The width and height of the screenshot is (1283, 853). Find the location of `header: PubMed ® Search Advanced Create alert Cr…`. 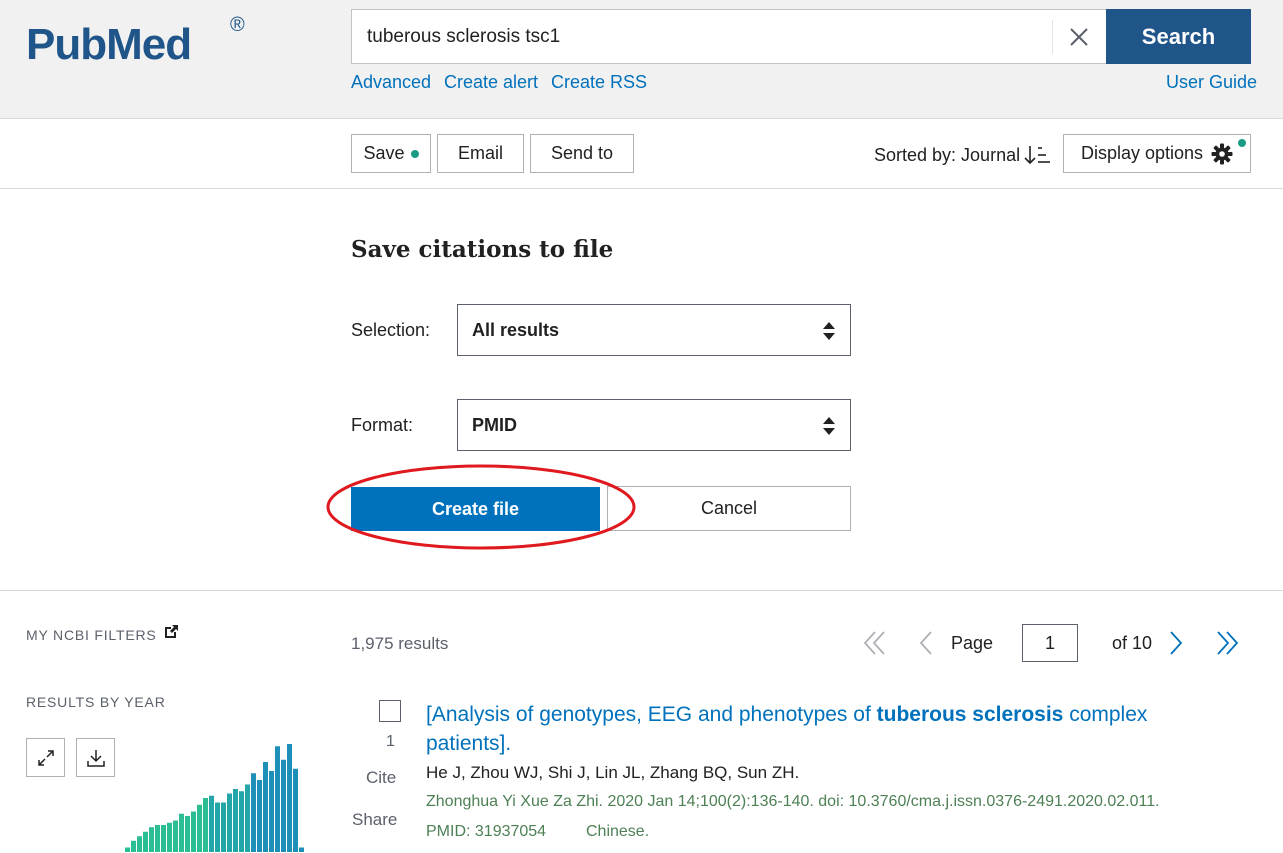

header: PubMed ® Search Advanced Create alert Cr… is located at coordinates (641, 59).